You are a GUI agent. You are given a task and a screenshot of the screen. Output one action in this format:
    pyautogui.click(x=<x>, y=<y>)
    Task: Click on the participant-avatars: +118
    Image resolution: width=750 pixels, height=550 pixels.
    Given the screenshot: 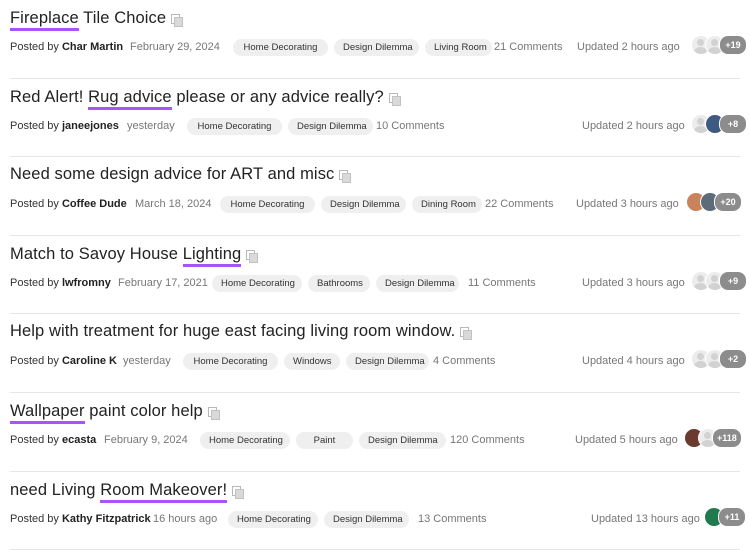 What is the action you would take?
    pyautogui.click(x=713, y=437)
    